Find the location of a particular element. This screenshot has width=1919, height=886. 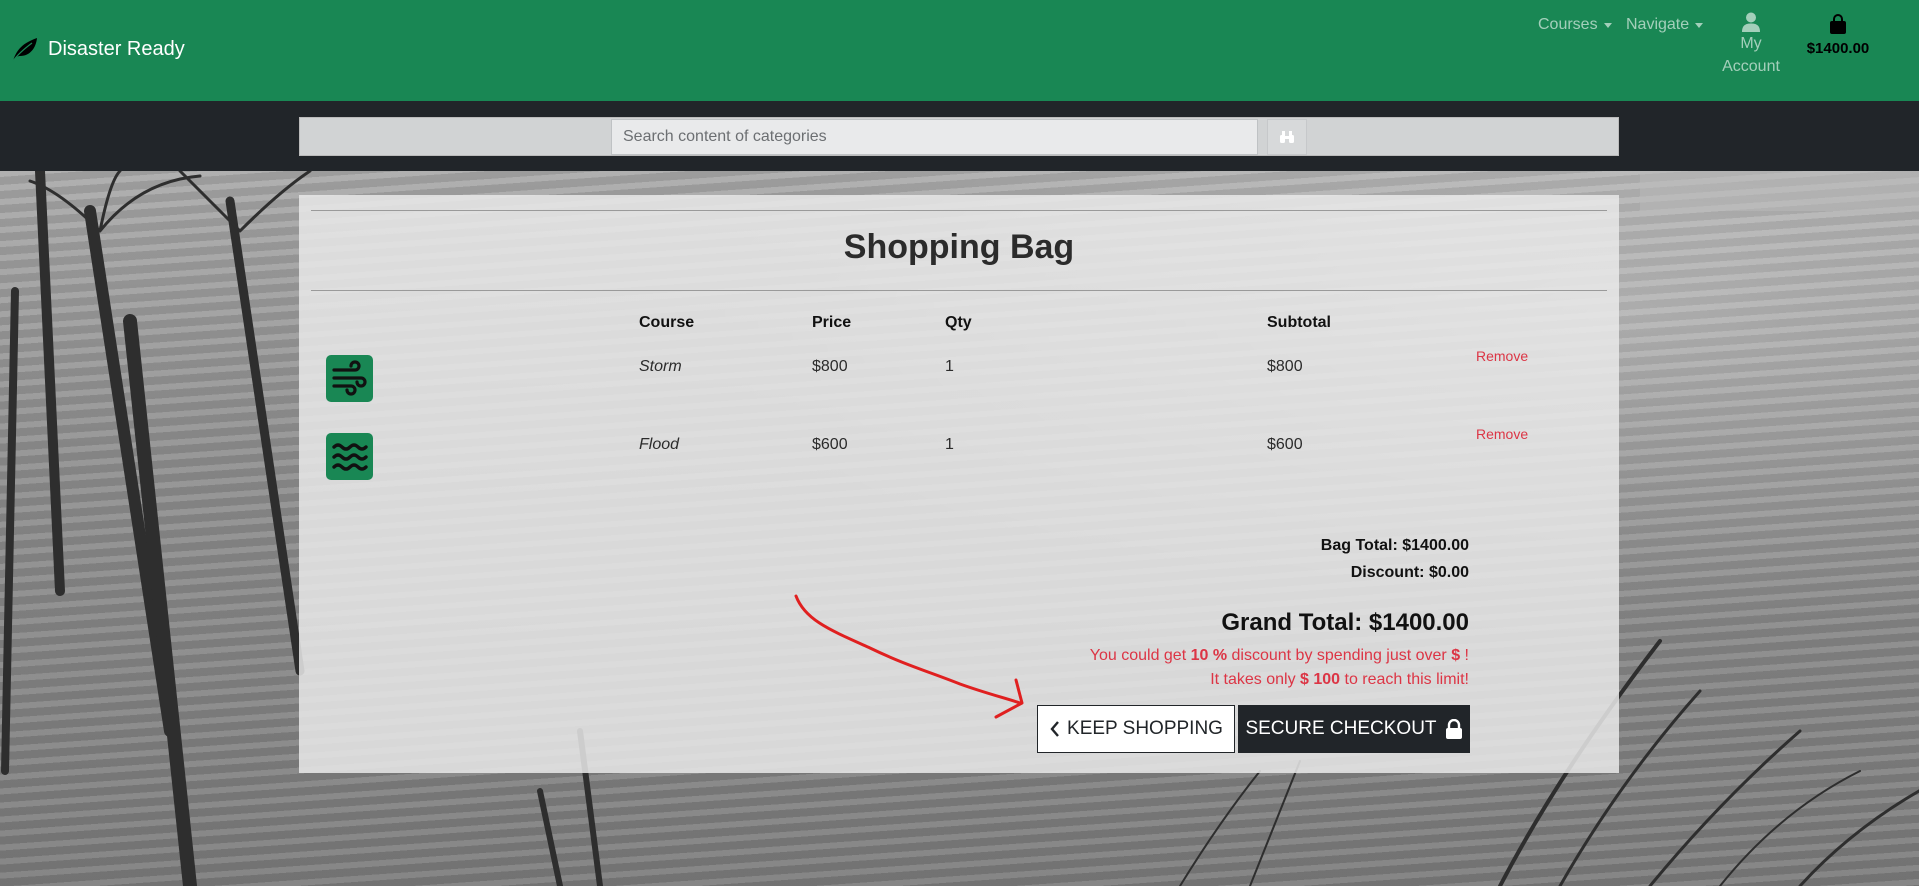

bag-total-amount: $1400.00 is located at coordinates (1838, 48).